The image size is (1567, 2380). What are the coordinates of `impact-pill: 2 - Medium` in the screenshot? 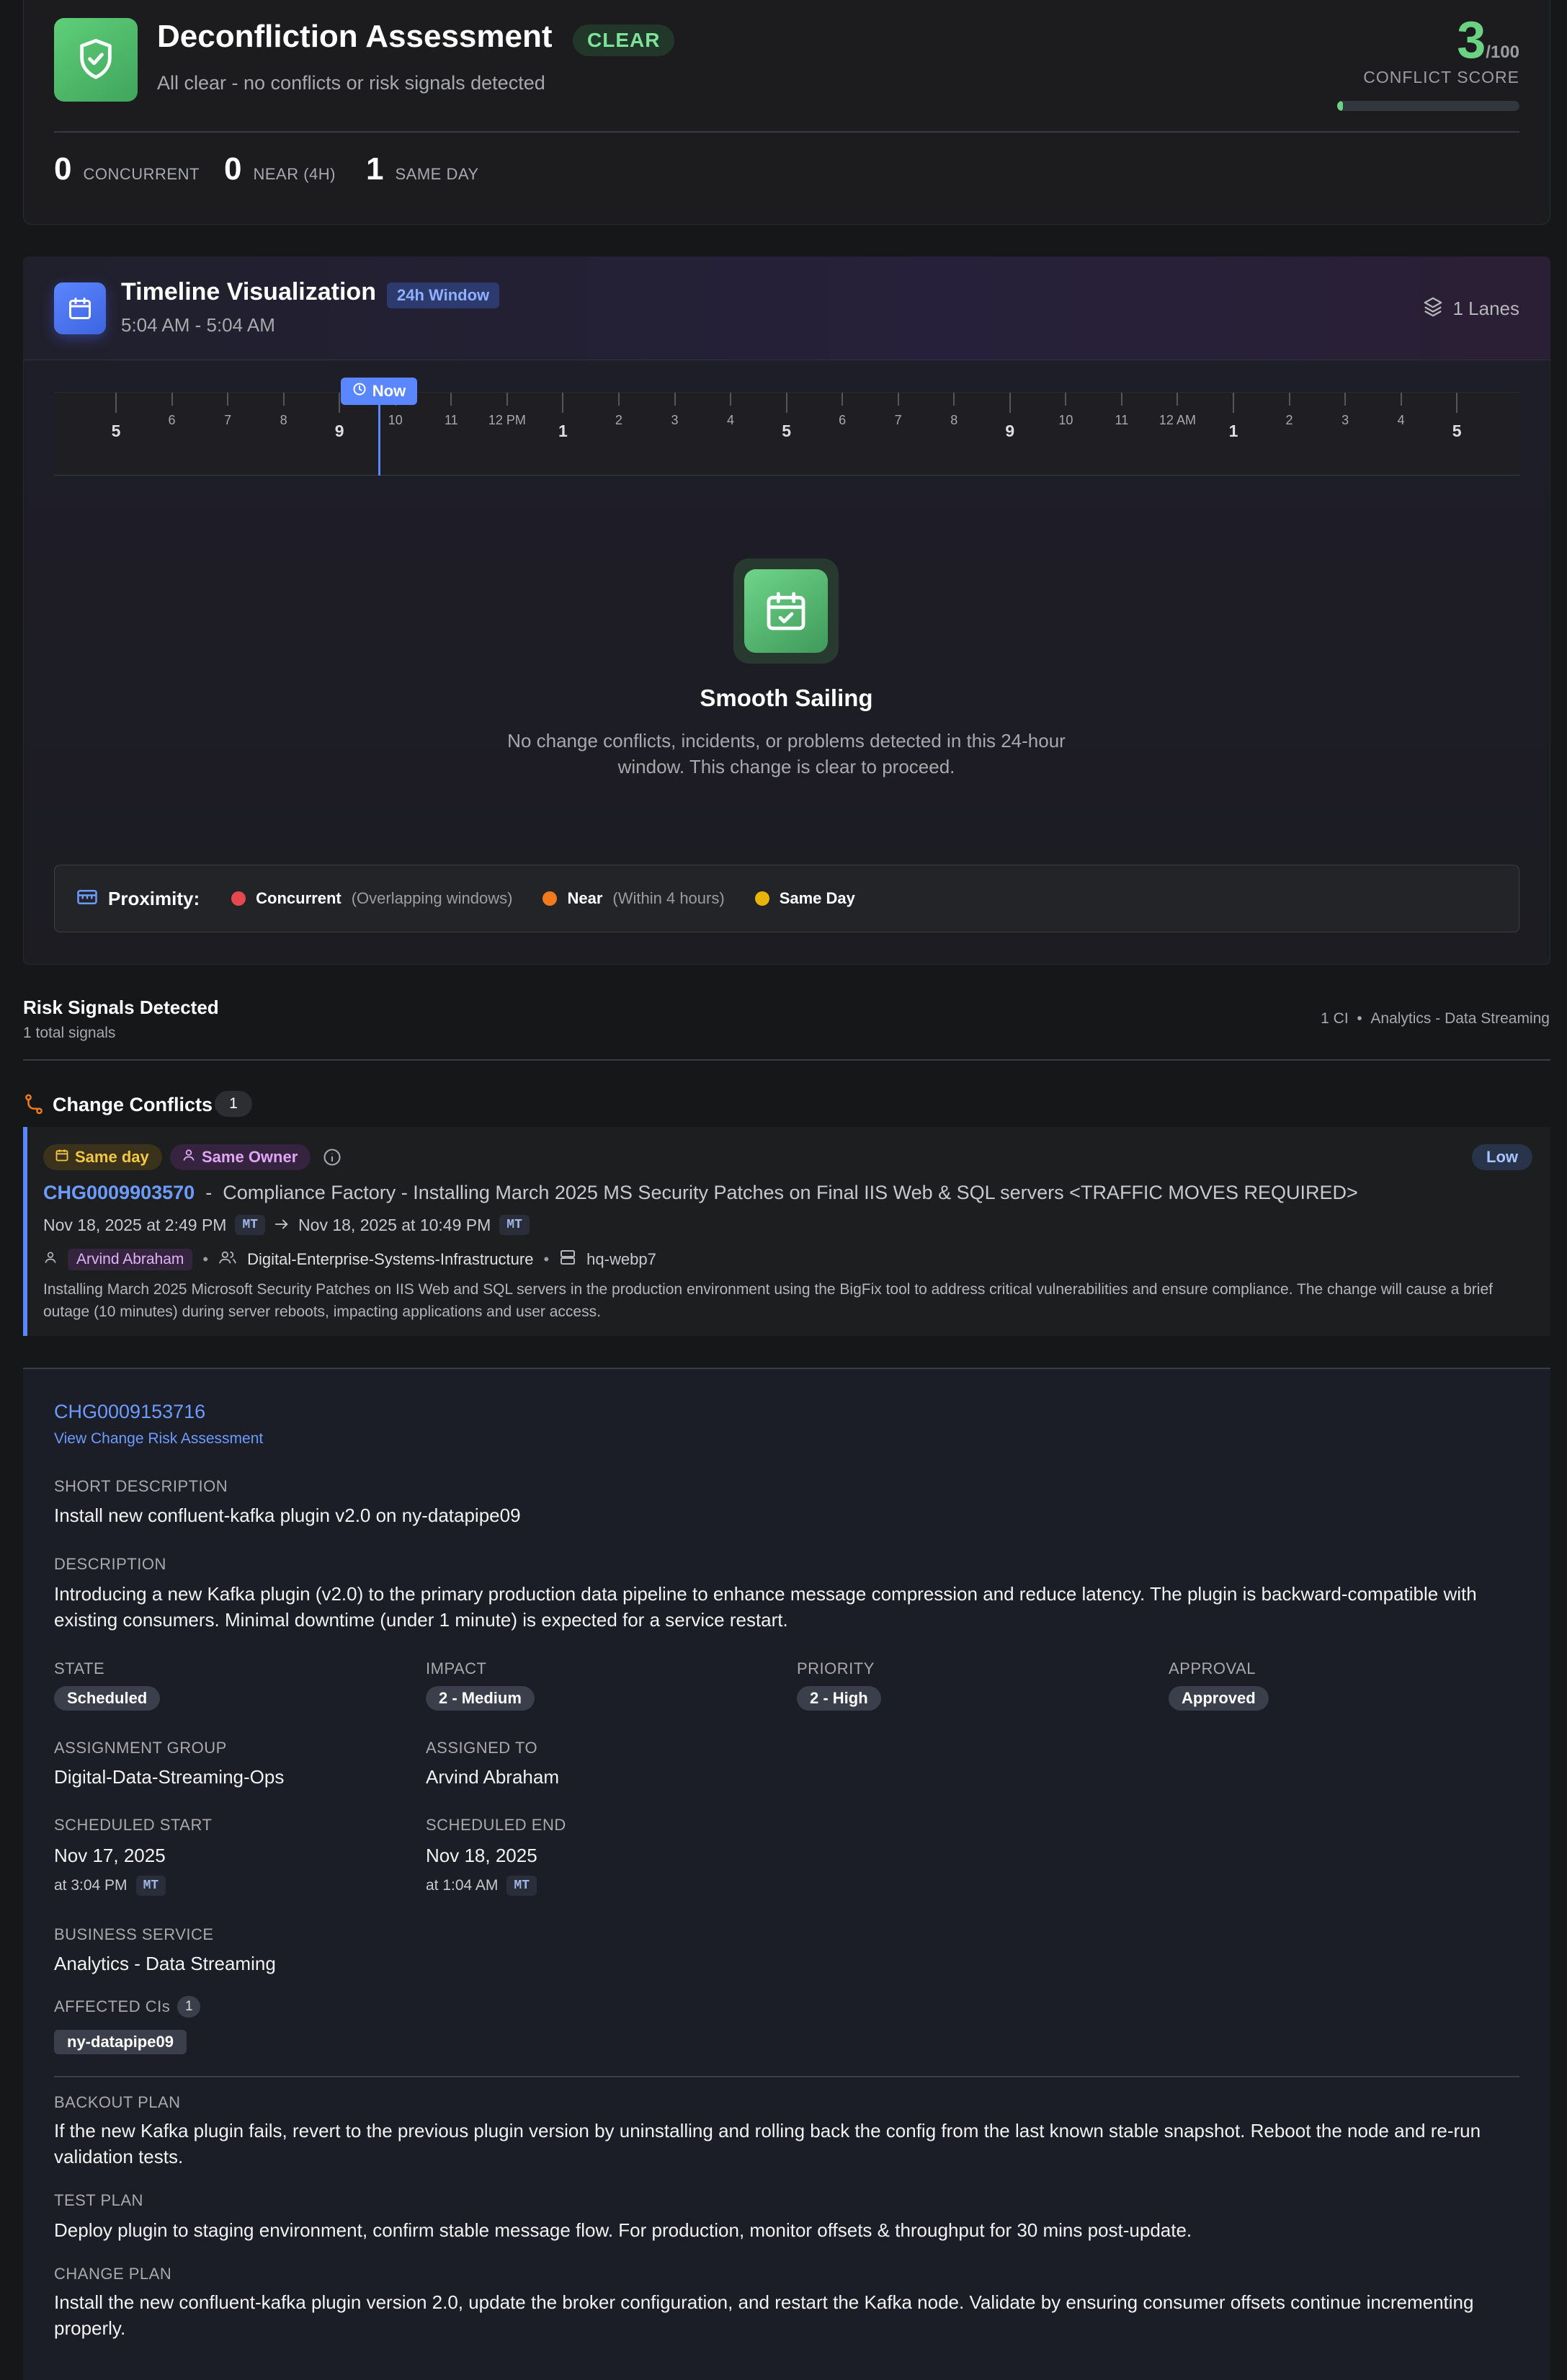 It's located at (480, 1698).